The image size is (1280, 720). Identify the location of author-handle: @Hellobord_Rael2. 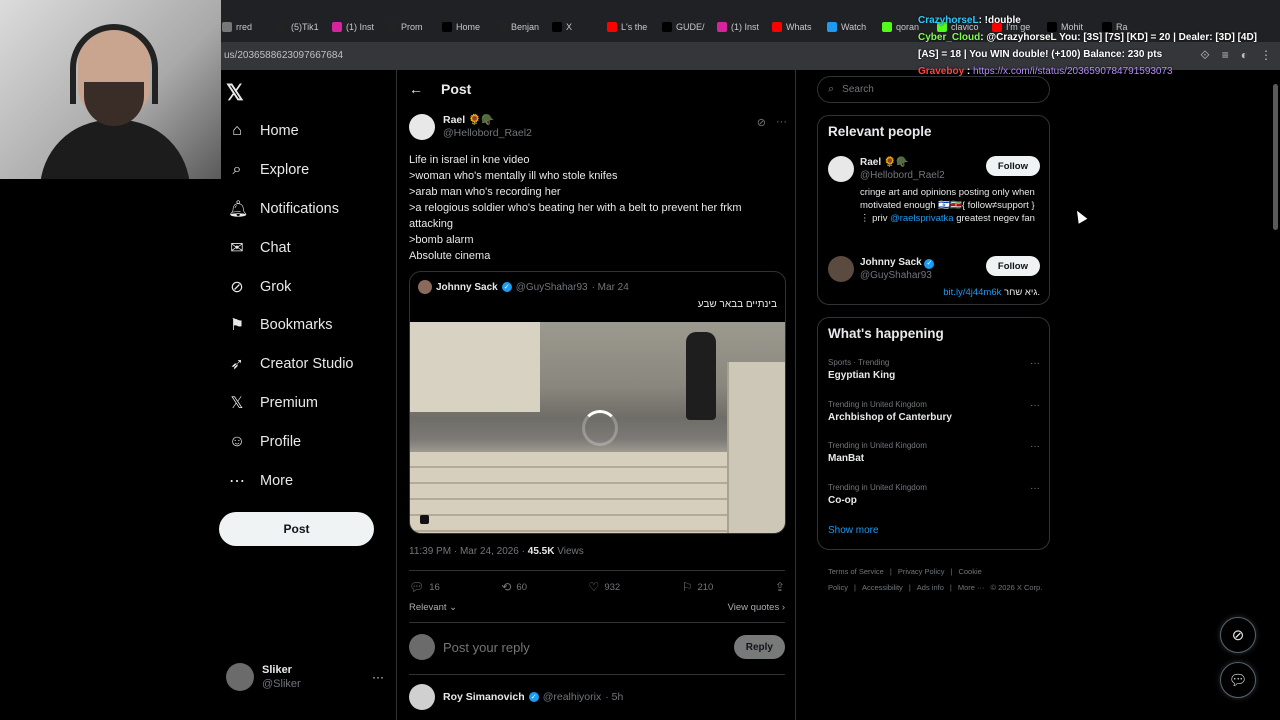
(487, 133).